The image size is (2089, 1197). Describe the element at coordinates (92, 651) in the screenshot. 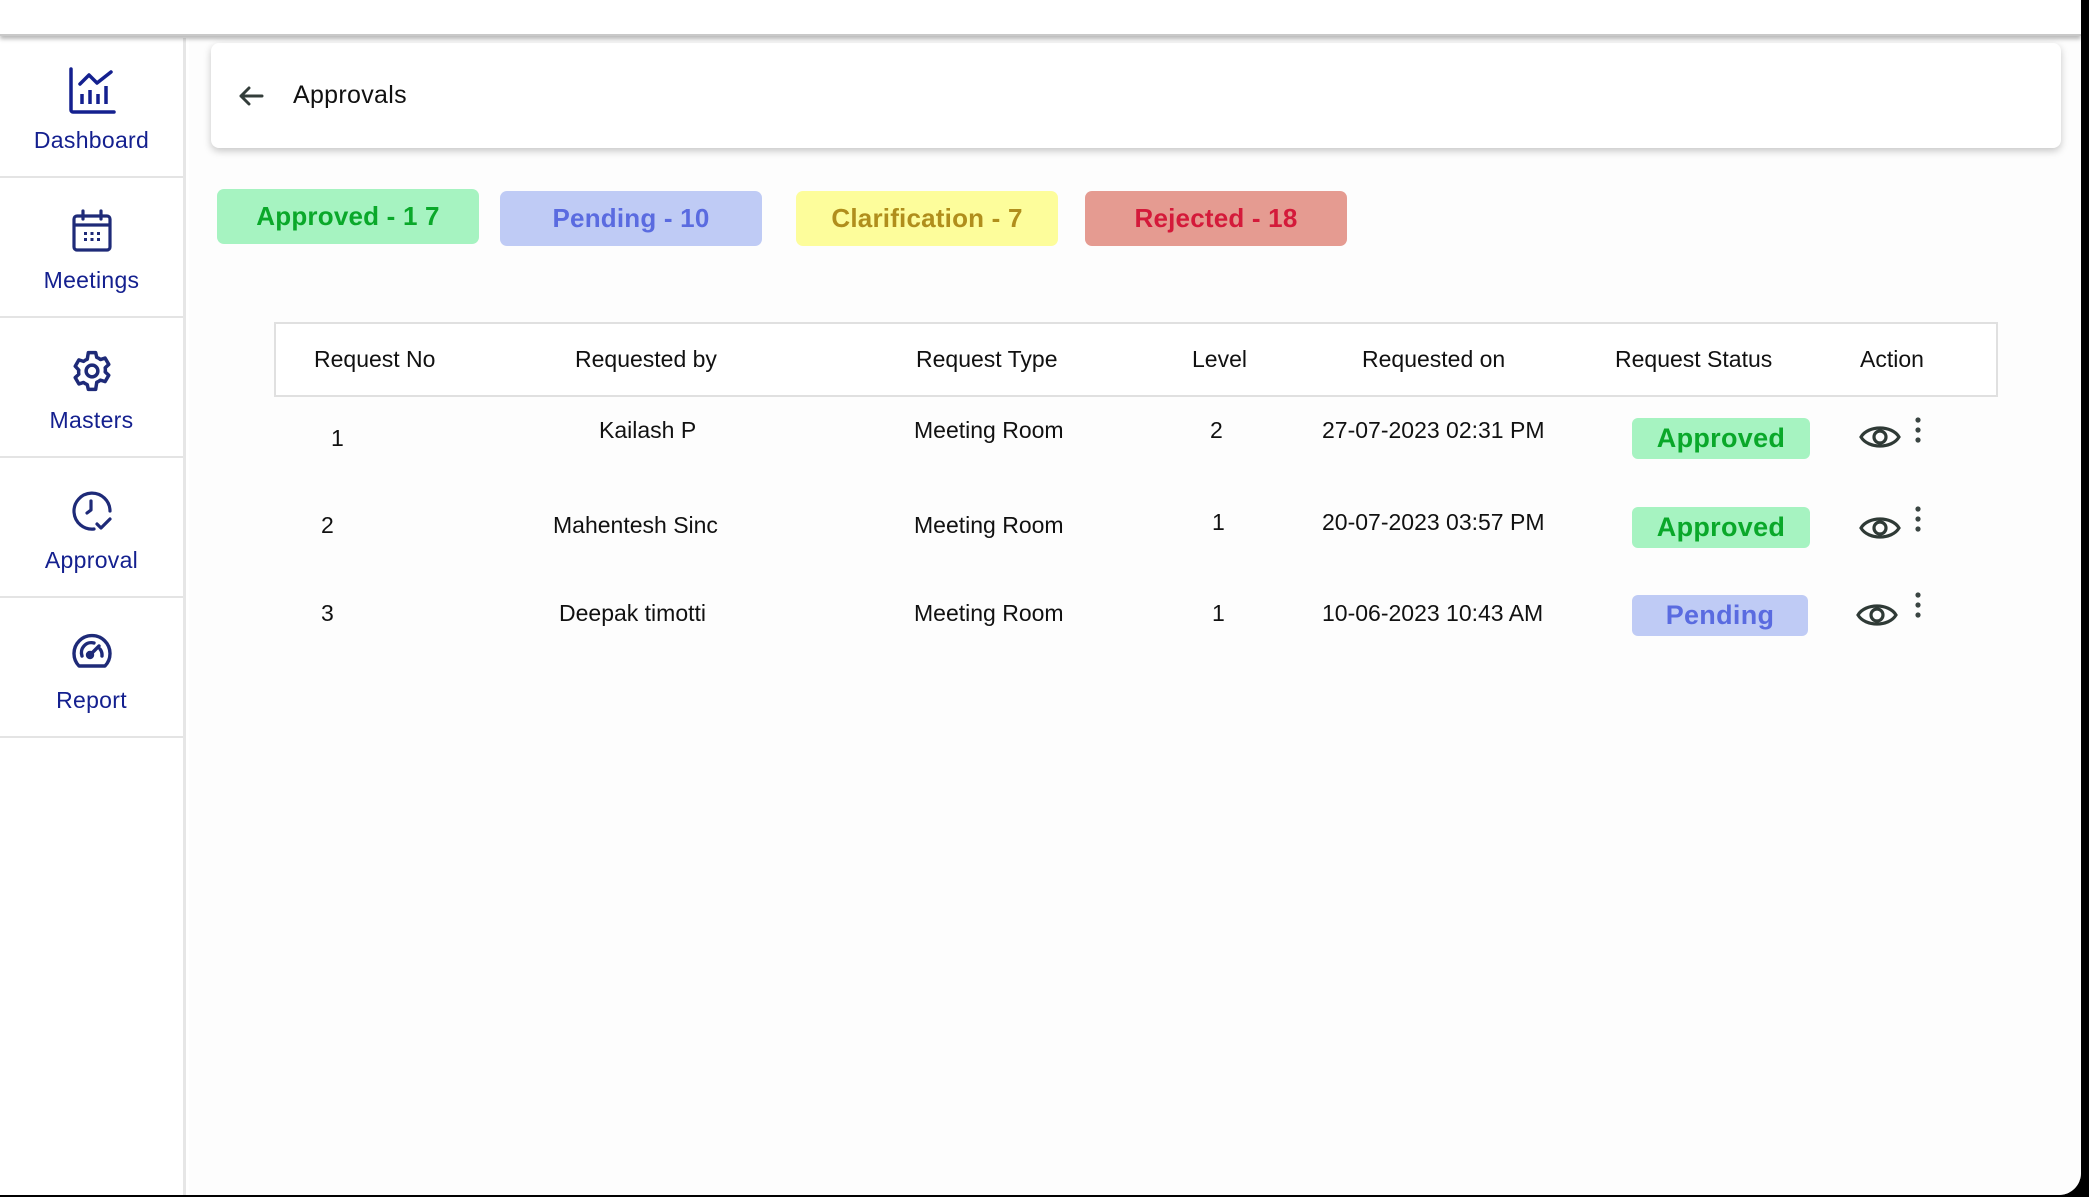

I see `speedometer-icon` at that location.